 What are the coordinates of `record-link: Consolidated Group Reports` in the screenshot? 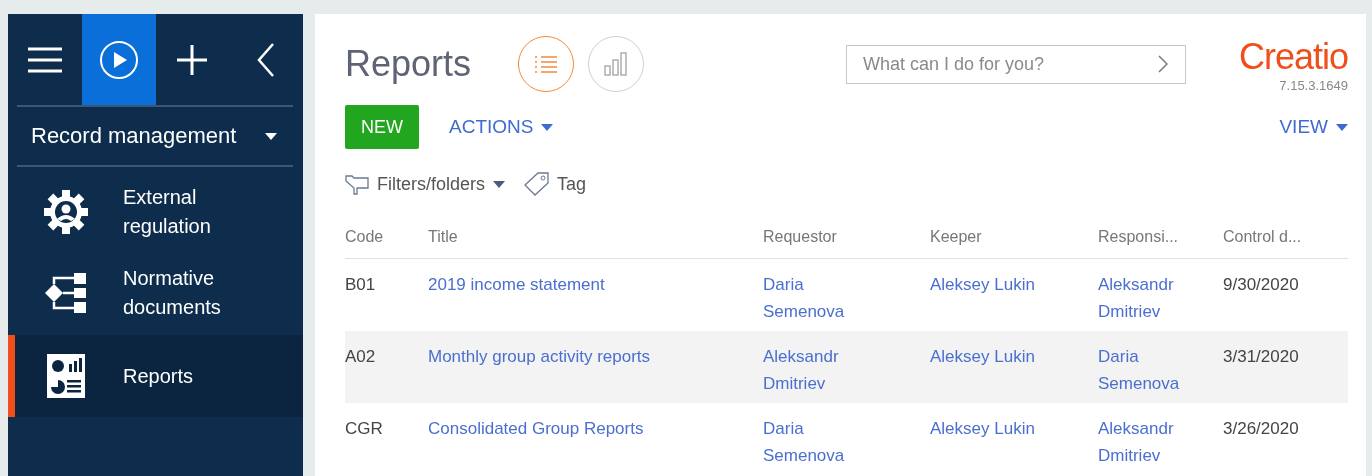 It's located at (536, 428).